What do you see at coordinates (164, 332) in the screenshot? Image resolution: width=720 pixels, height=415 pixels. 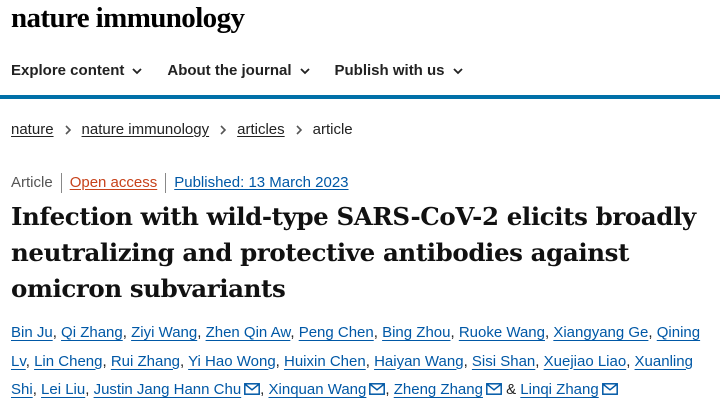 I see `author-link: Ziyi Wang` at bounding box center [164, 332].